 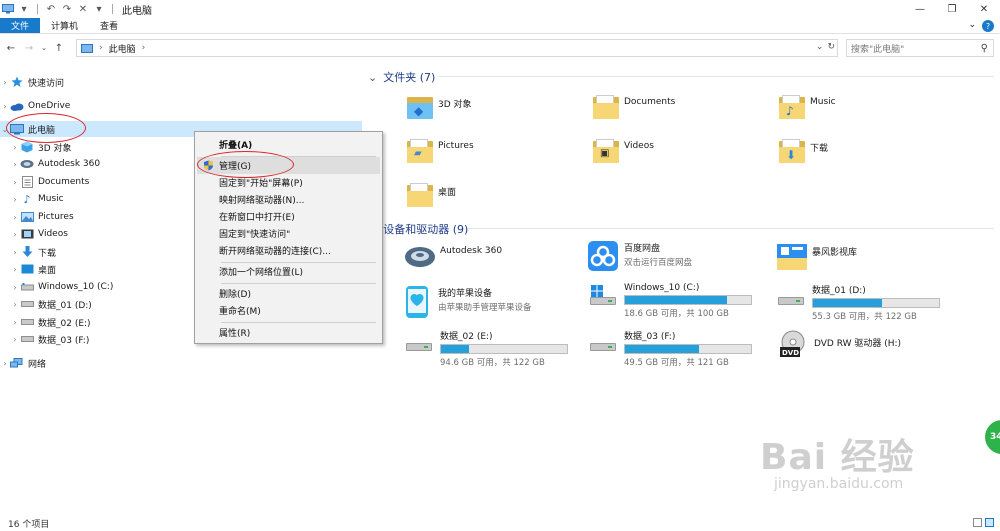 I want to click on device-autodesk-360: Autodesk 360, so click(x=453, y=257).